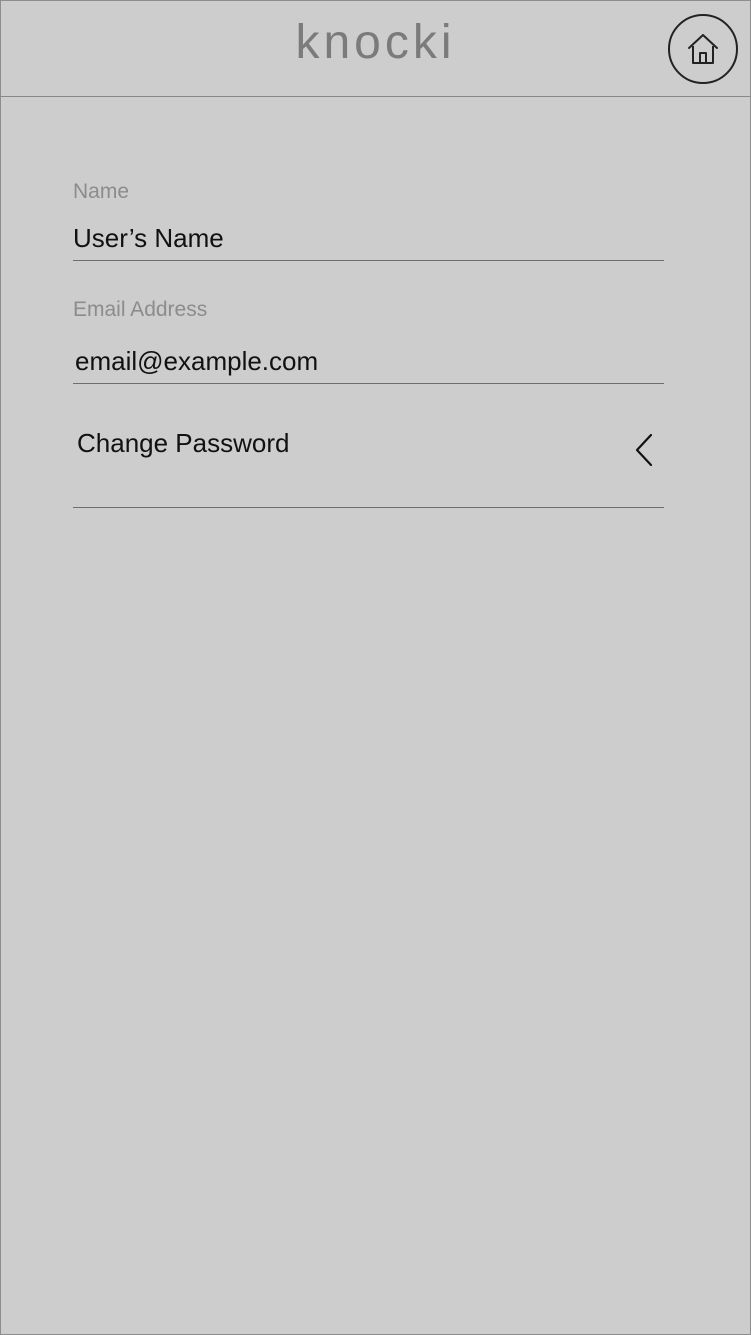  I want to click on change-password-underline, so click(368, 507).